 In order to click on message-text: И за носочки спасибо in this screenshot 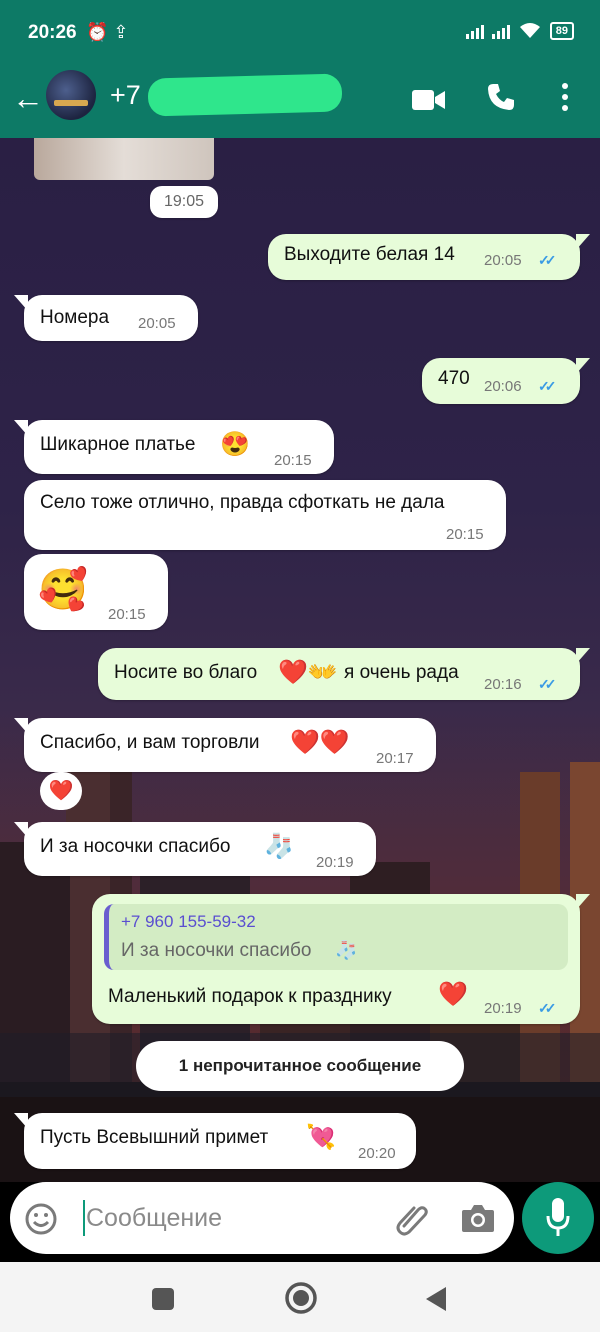, I will do `click(135, 846)`.